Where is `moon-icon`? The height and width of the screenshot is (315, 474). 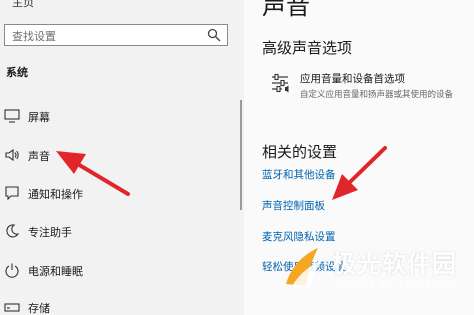
moon-icon is located at coordinates (13, 231).